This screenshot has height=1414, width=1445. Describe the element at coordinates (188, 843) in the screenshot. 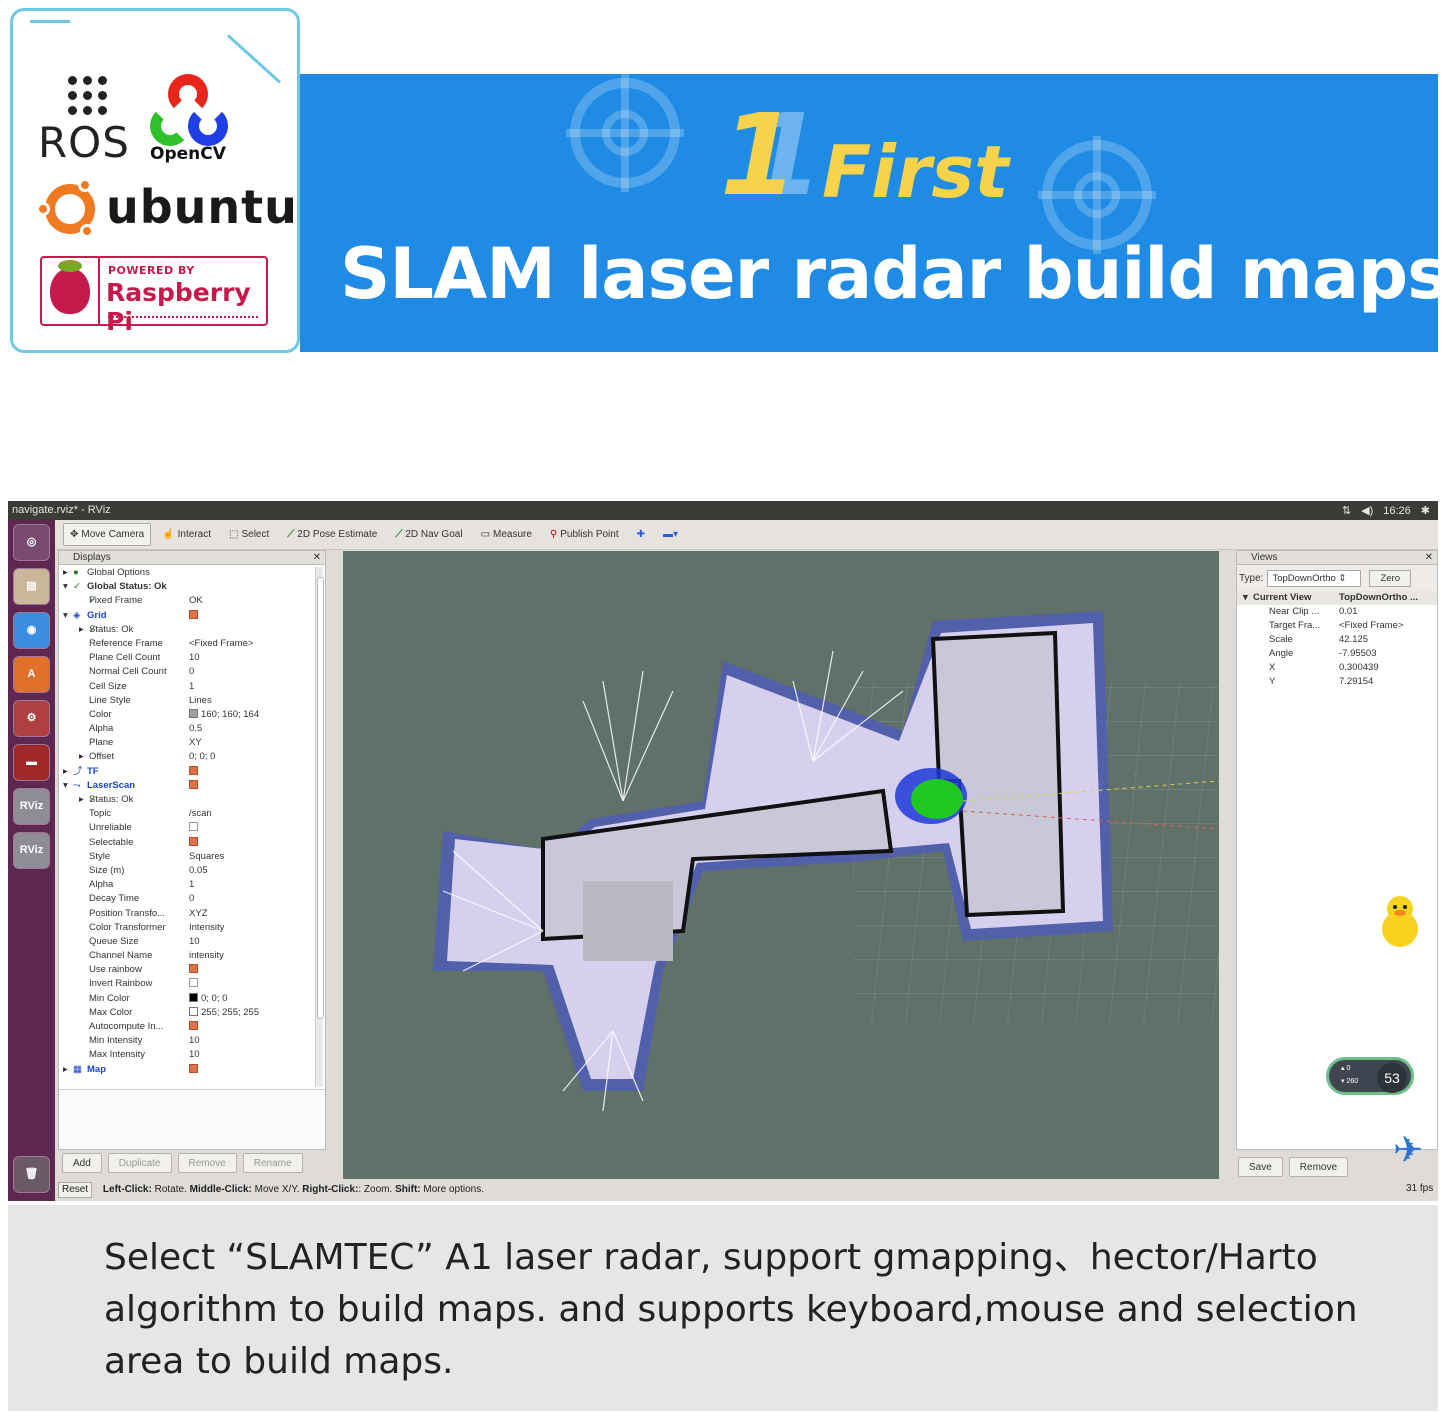

I see `display-row: Selectable` at that location.